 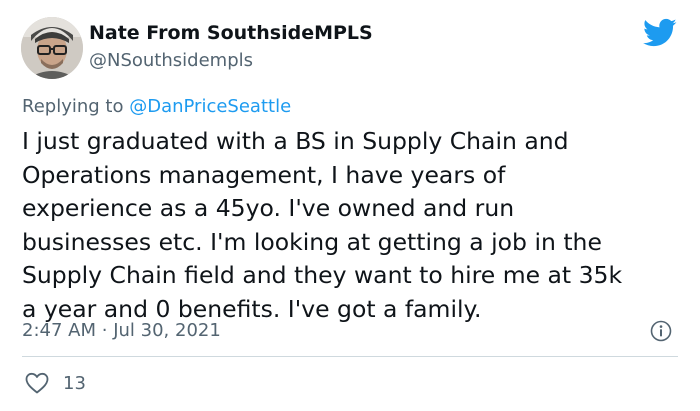 I want to click on author-display-name: Nate From SouthsideMPLS, so click(x=231, y=33).